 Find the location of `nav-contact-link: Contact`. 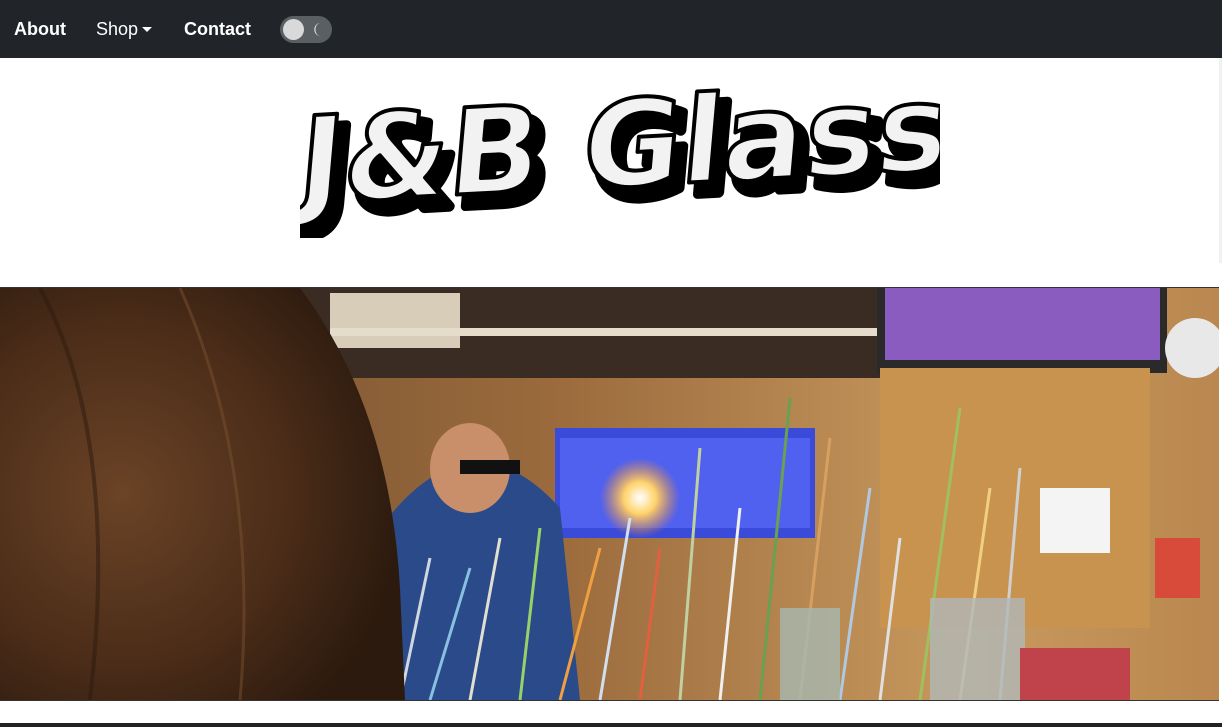

nav-contact-link: Contact is located at coordinates (217, 29).